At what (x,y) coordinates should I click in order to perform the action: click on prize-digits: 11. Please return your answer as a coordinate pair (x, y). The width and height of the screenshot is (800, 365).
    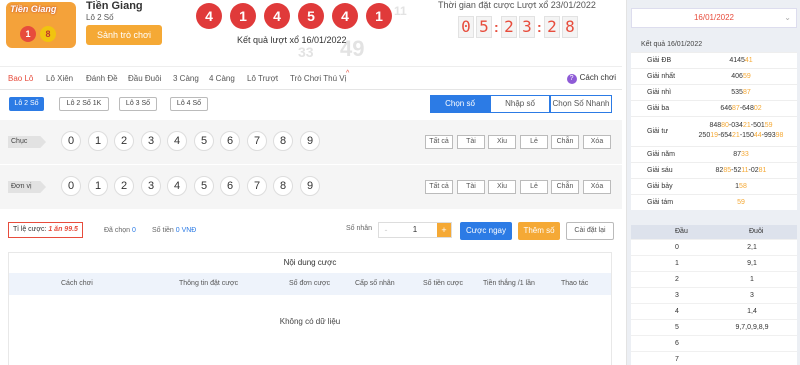
    Looking at the image, I should click on (745, 170).